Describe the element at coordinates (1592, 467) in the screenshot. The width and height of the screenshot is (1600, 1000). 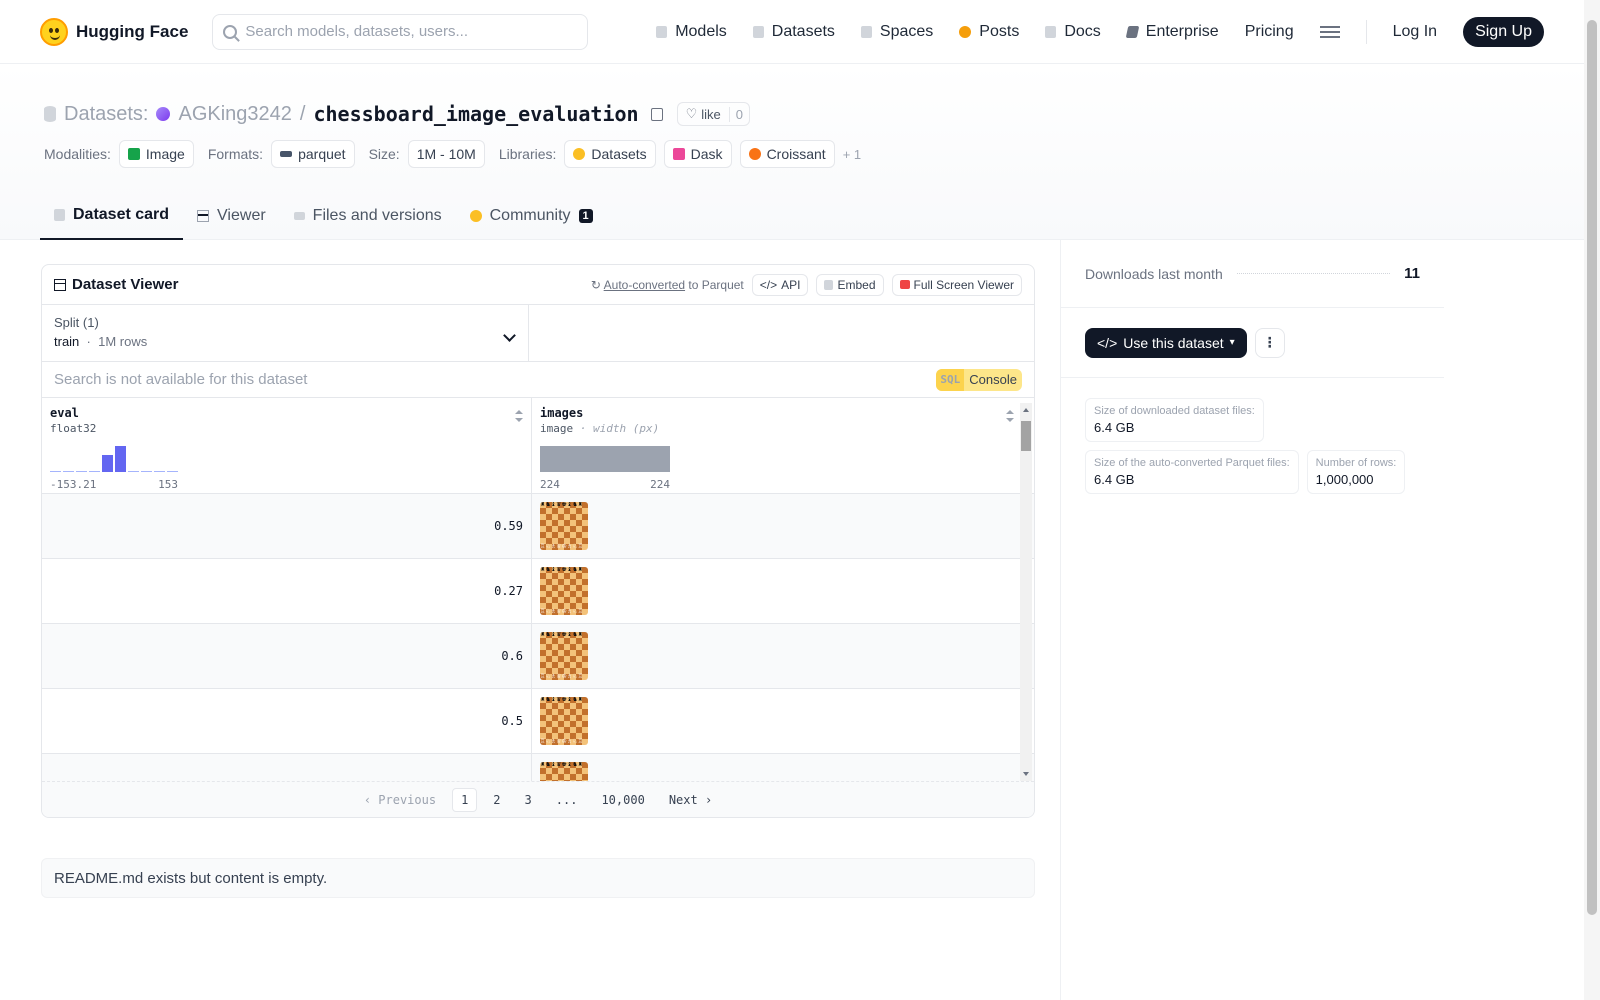
I see `page-scrollbar-thumb` at that location.